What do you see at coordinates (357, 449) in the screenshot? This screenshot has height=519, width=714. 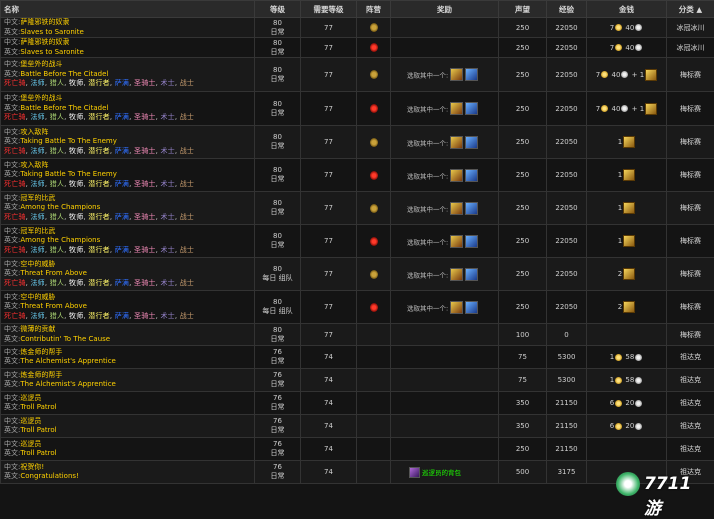 I see `table-row: 中文:巡逻员英文:Troll Patrol76日常7425021150祖达克` at bounding box center [357, 449].